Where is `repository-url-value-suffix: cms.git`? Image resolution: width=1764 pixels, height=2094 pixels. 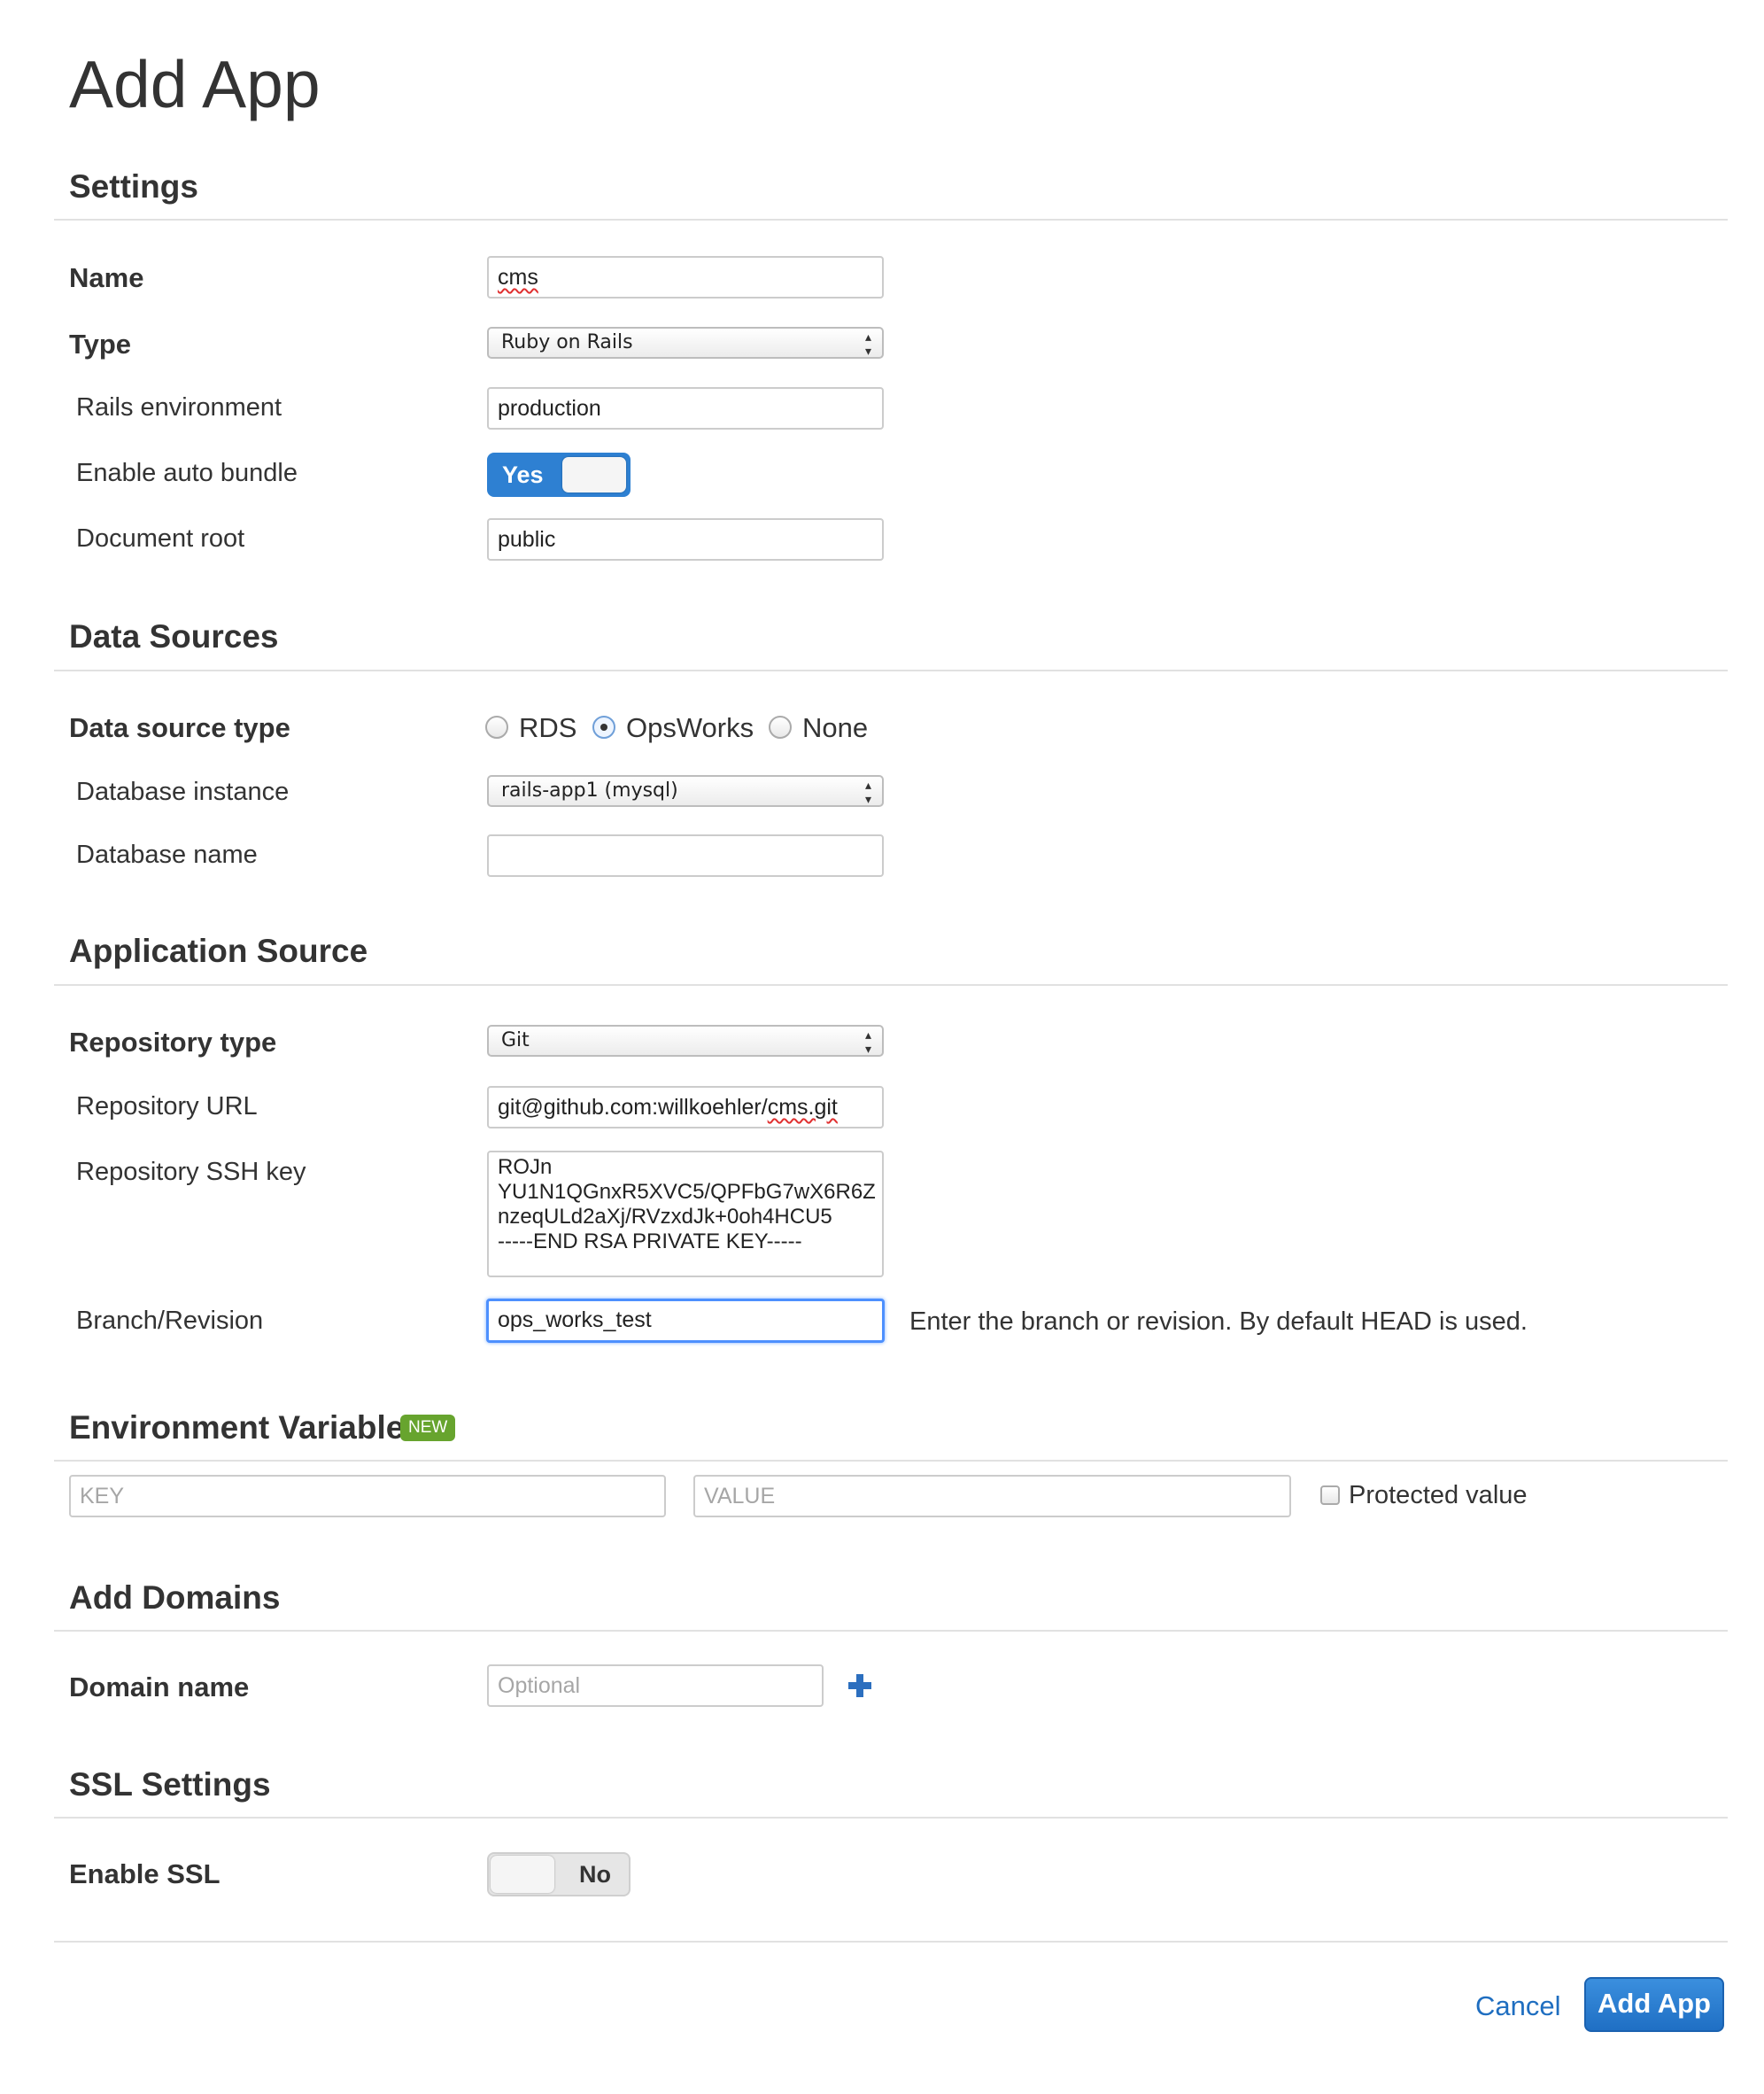 repository-url-value-suffix: cms.git is located at coordinates (802, 1107).